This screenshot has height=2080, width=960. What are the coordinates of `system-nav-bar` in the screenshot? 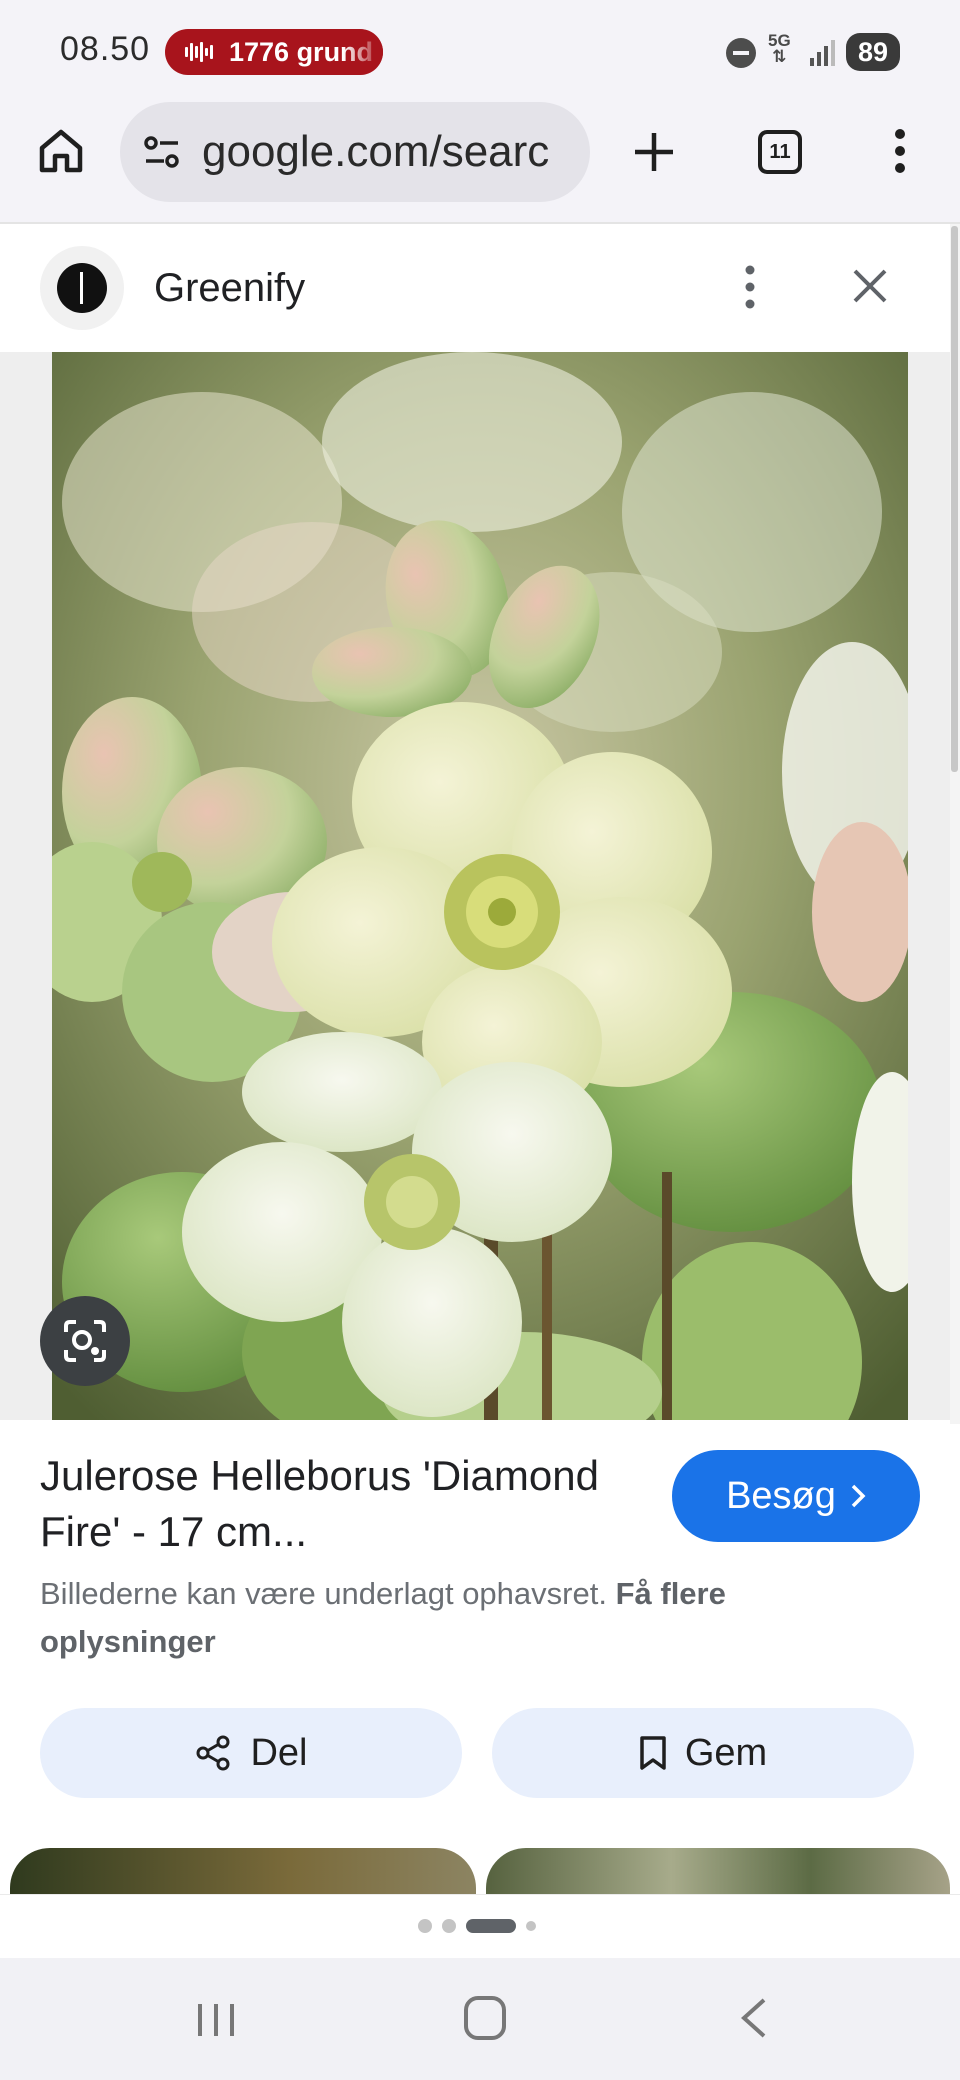 It's located at (480, 2019).